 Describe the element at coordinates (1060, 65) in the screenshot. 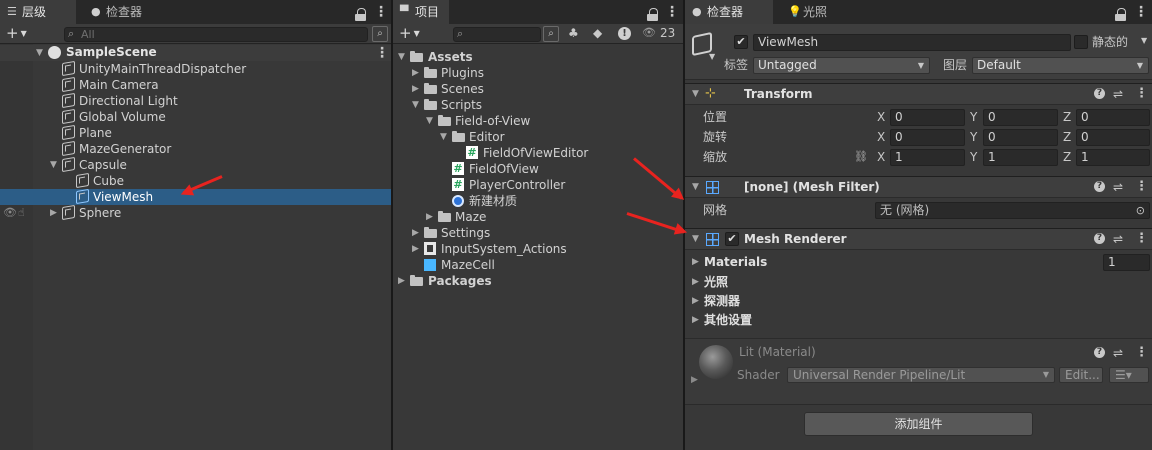

I see `layer-dropdown: Default` at that location.